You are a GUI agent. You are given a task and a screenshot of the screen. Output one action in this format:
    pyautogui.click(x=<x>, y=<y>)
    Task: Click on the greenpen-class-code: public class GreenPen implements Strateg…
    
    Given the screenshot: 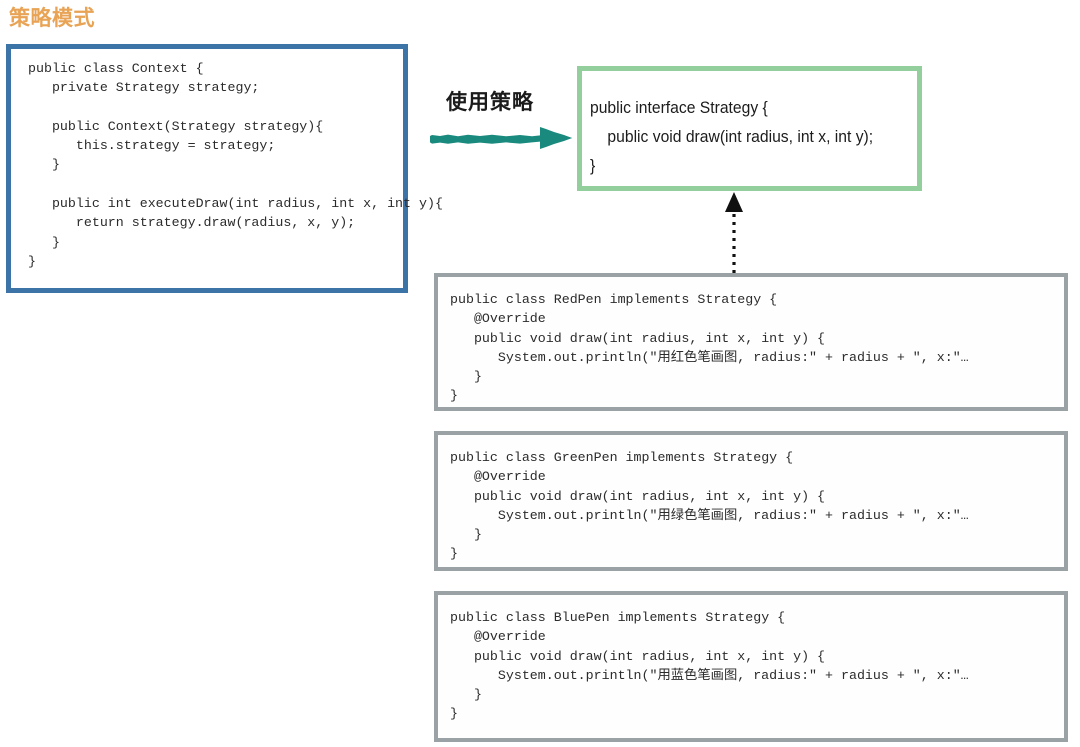 What is the action you would take?
    pyautogui.click(x=709, y=506)
    